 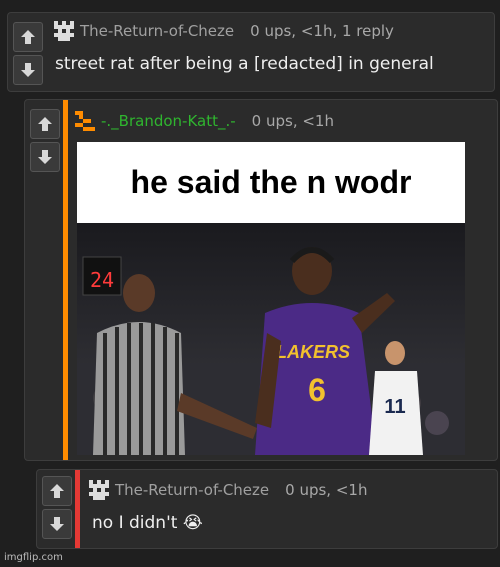 I want to click on comment-header: The-Return-of-Cheze 0 ups, <1h, so click(x=228, y=490).